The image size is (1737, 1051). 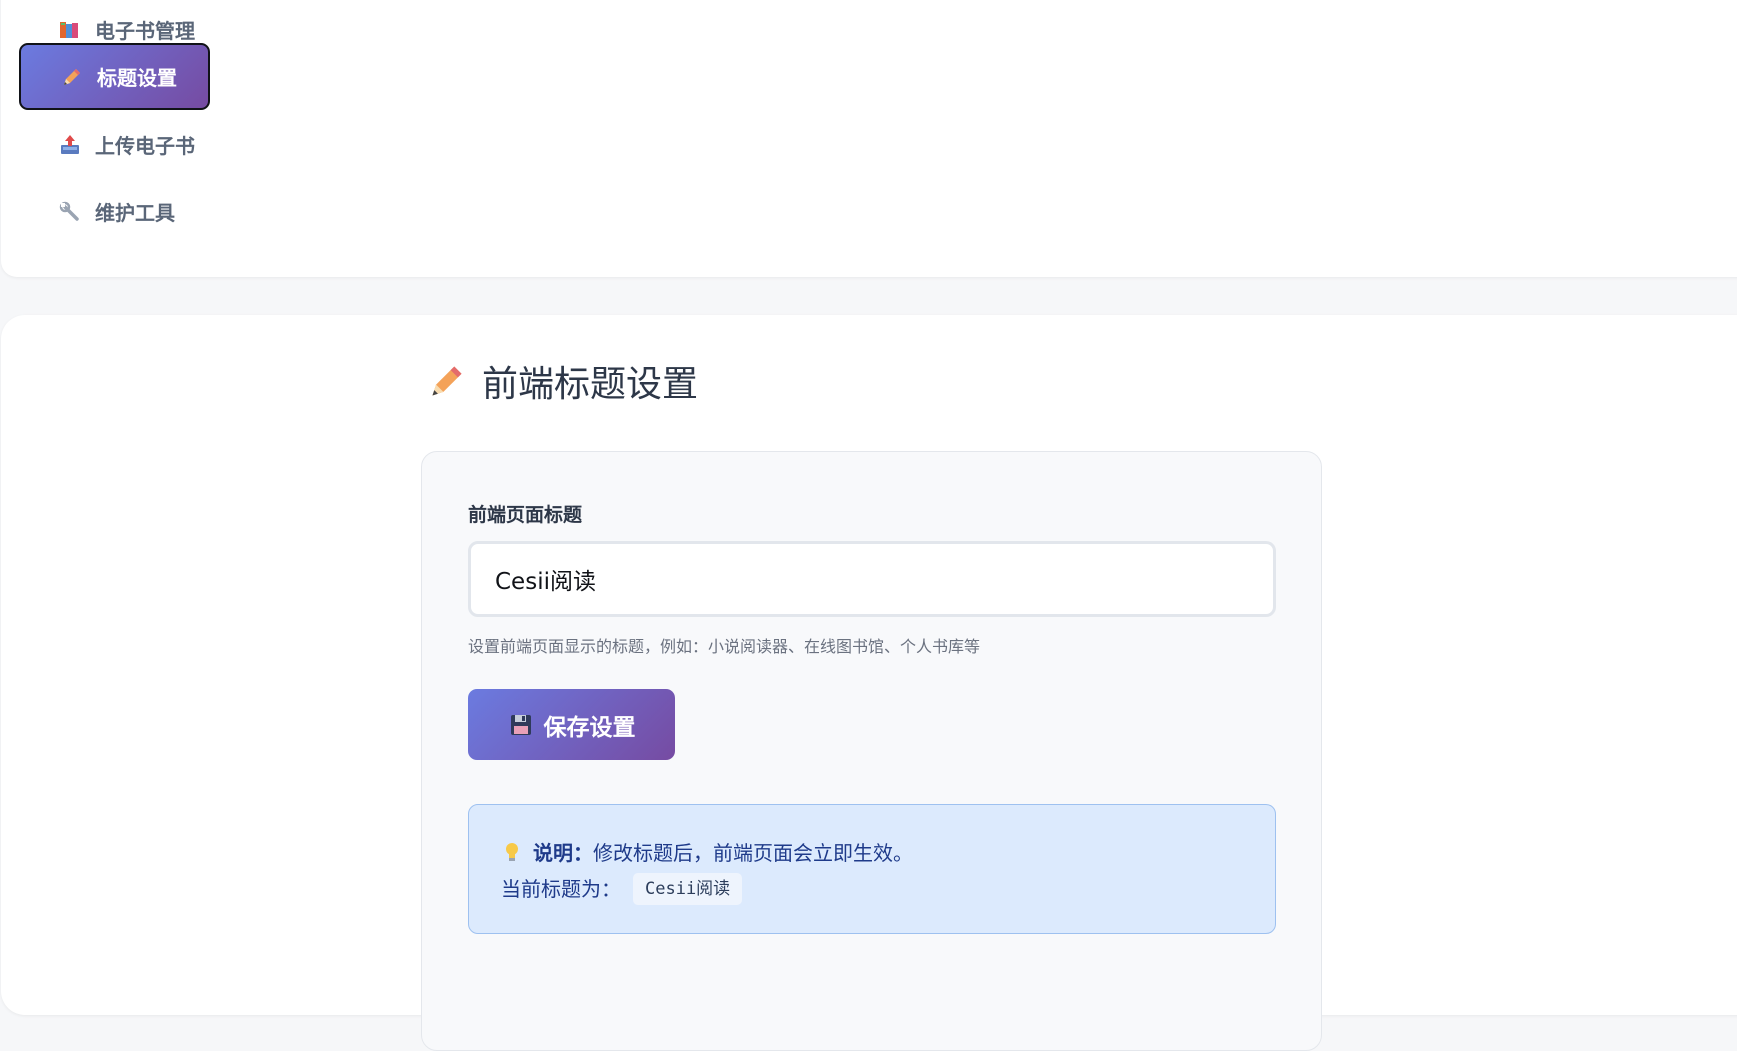 I want to click on nav-item-label: 电子书管理, so click(x=145, y=31).